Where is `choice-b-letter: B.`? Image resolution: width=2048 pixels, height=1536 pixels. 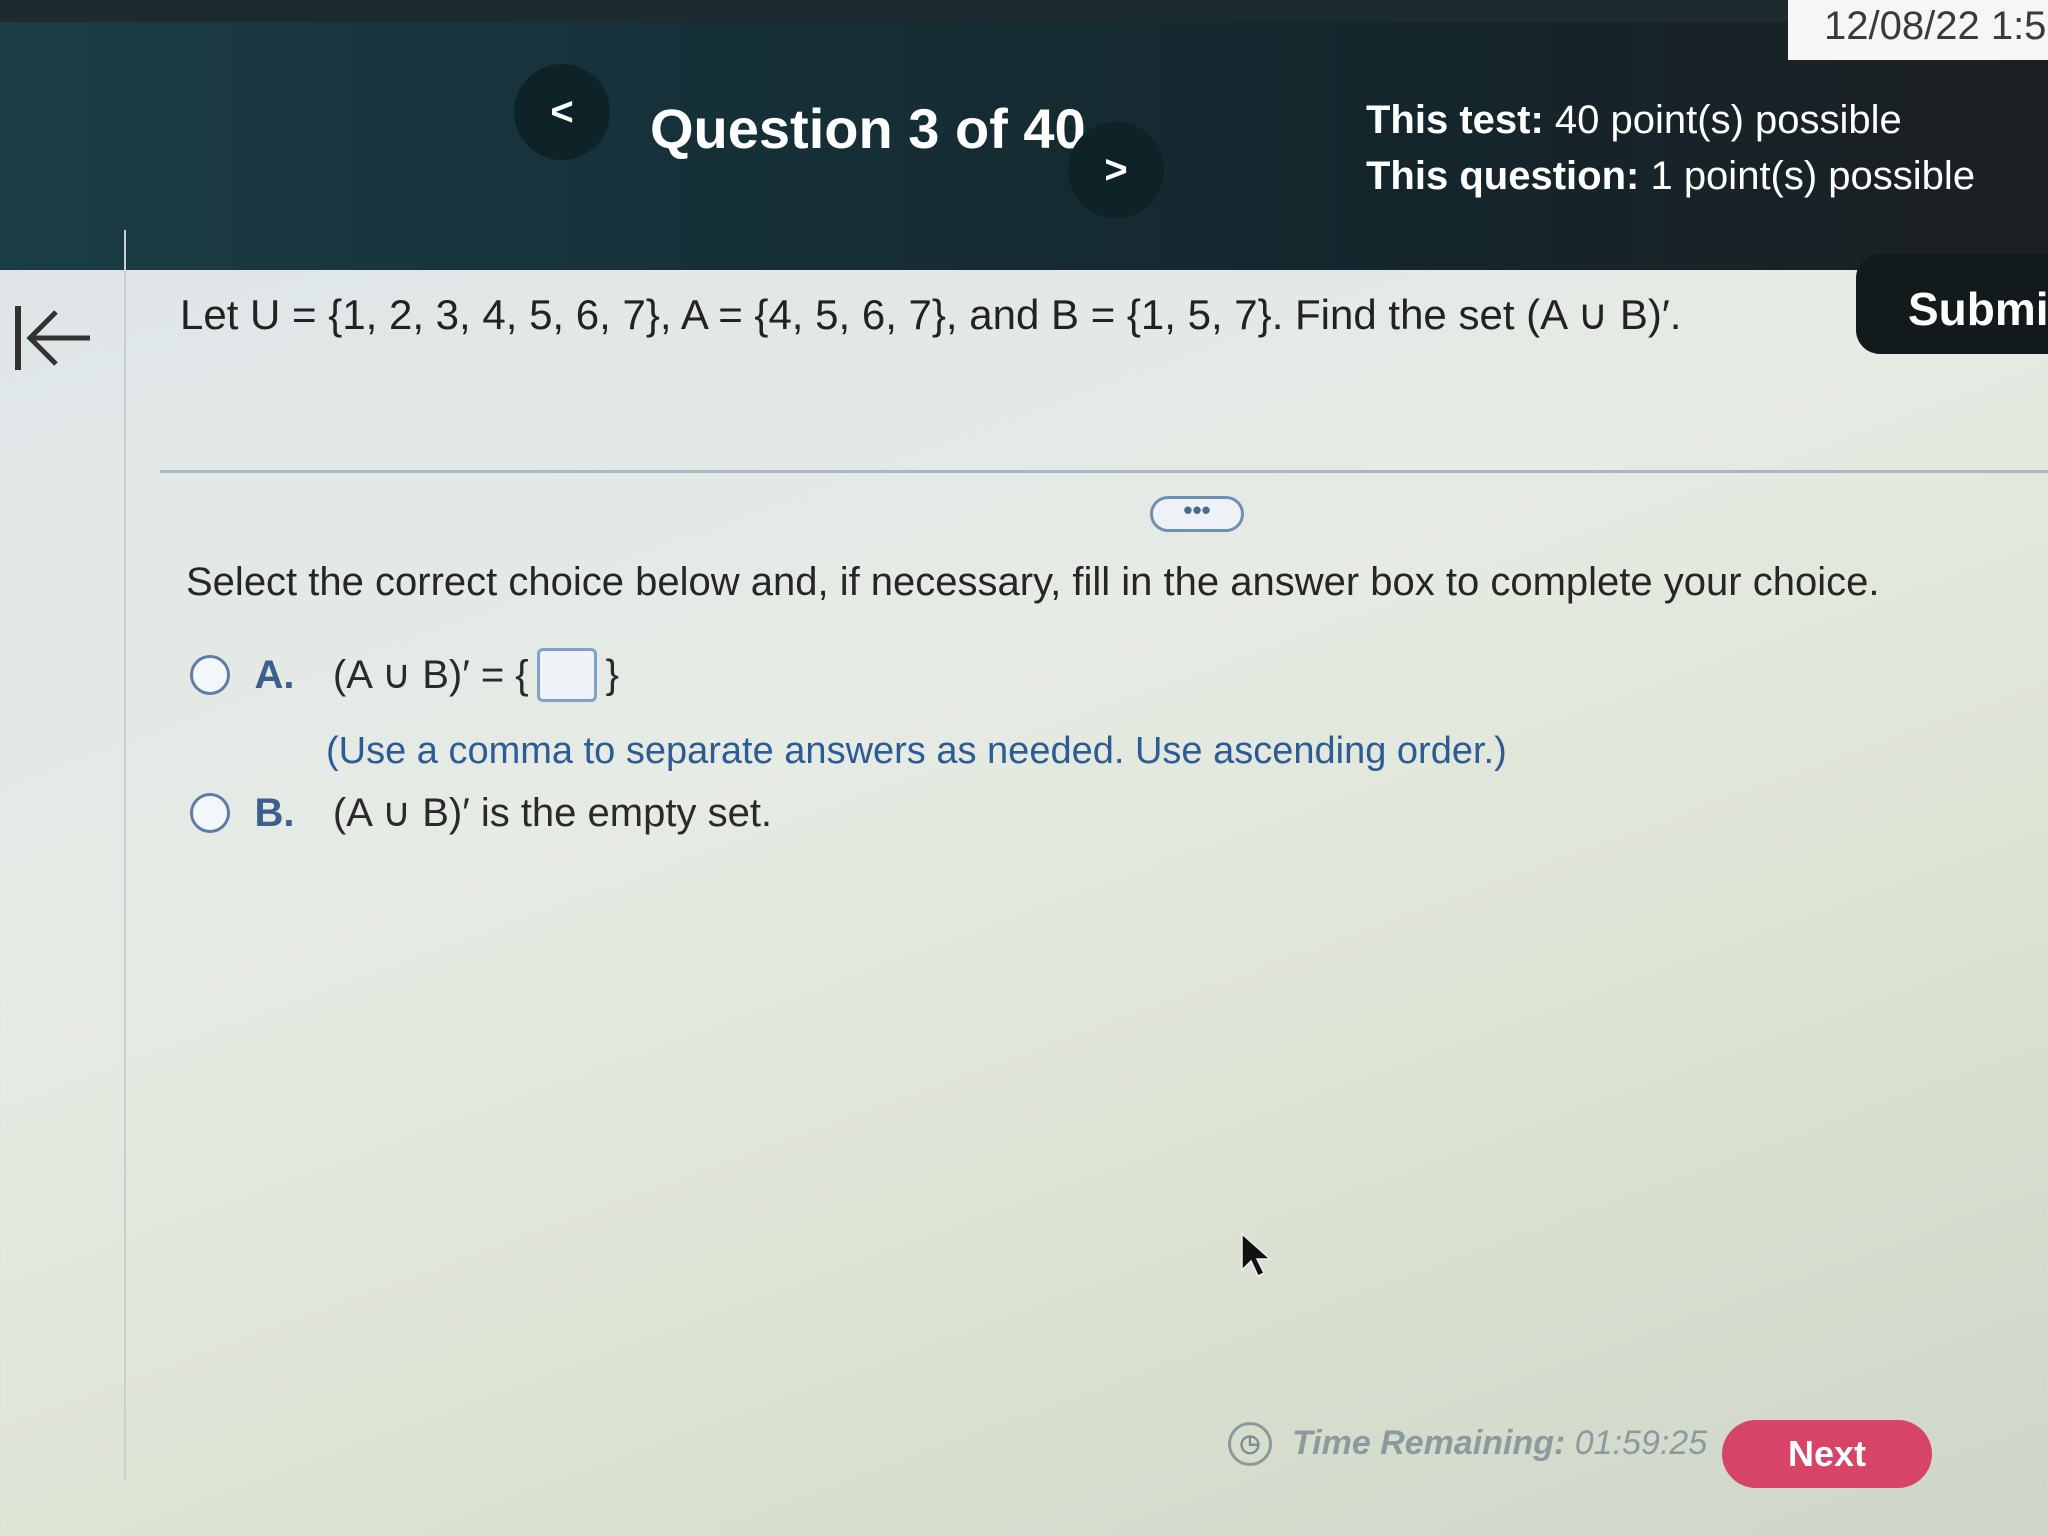 choice-b-letter: B. is located at coordinates (274, 812).